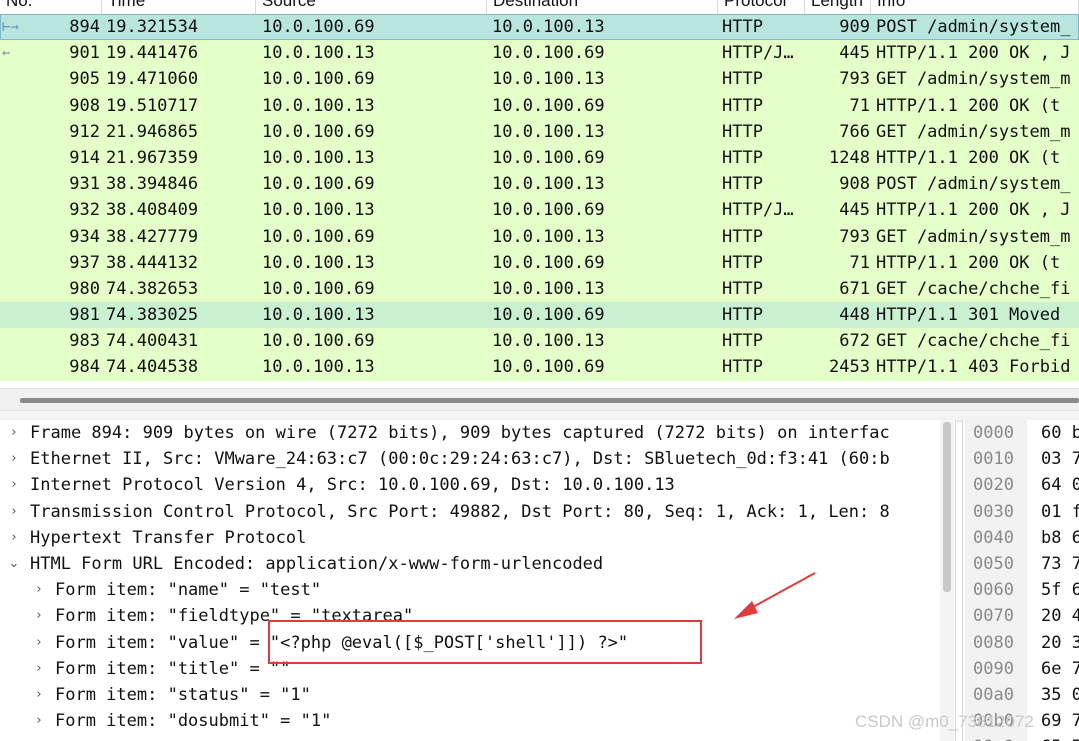  I want to click on bytes-hex: 73 7, so click(1060, 564).